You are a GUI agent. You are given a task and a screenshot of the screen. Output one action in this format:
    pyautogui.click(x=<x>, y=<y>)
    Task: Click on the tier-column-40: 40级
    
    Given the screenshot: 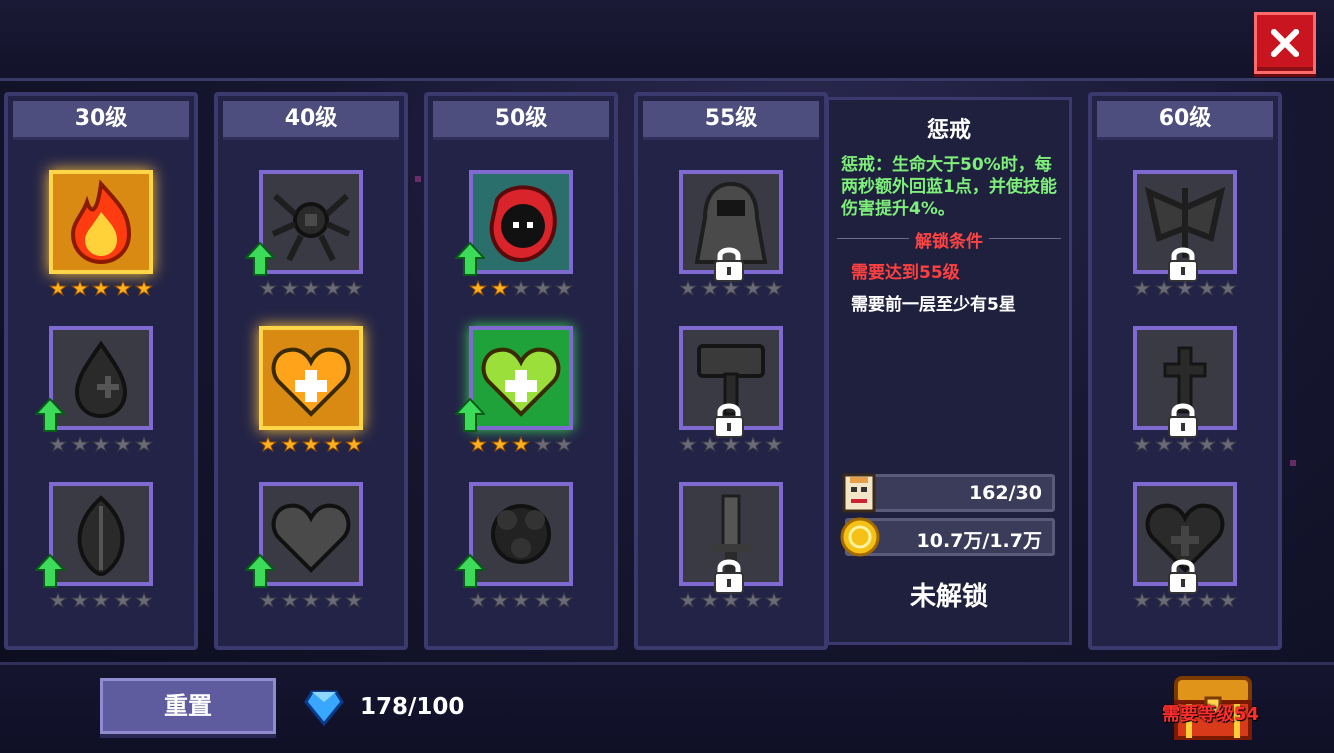 What is the action you would take?
    pyautogui.click(x=311, y=371)
    